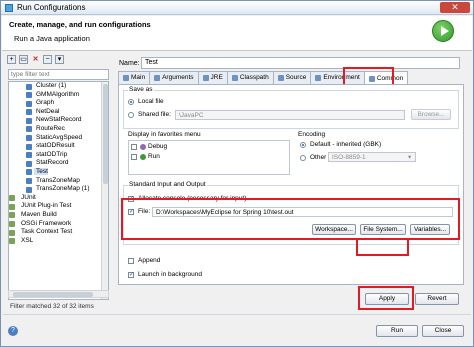  I want to click on title-bar: Run Configurations ✕, so click(237, 8).